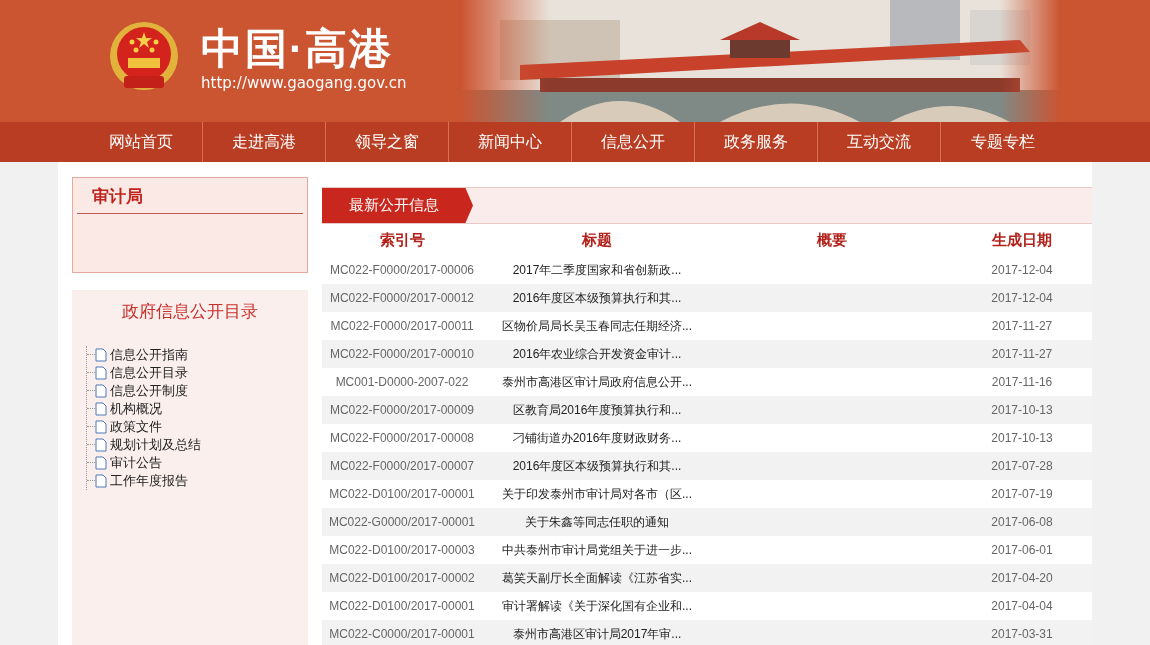 The image size is (1150, 645). What do you see at coordinates (297, 49) in the screenshot?
I see `site-title: 中国·高港` at bounding box center [297, 49].